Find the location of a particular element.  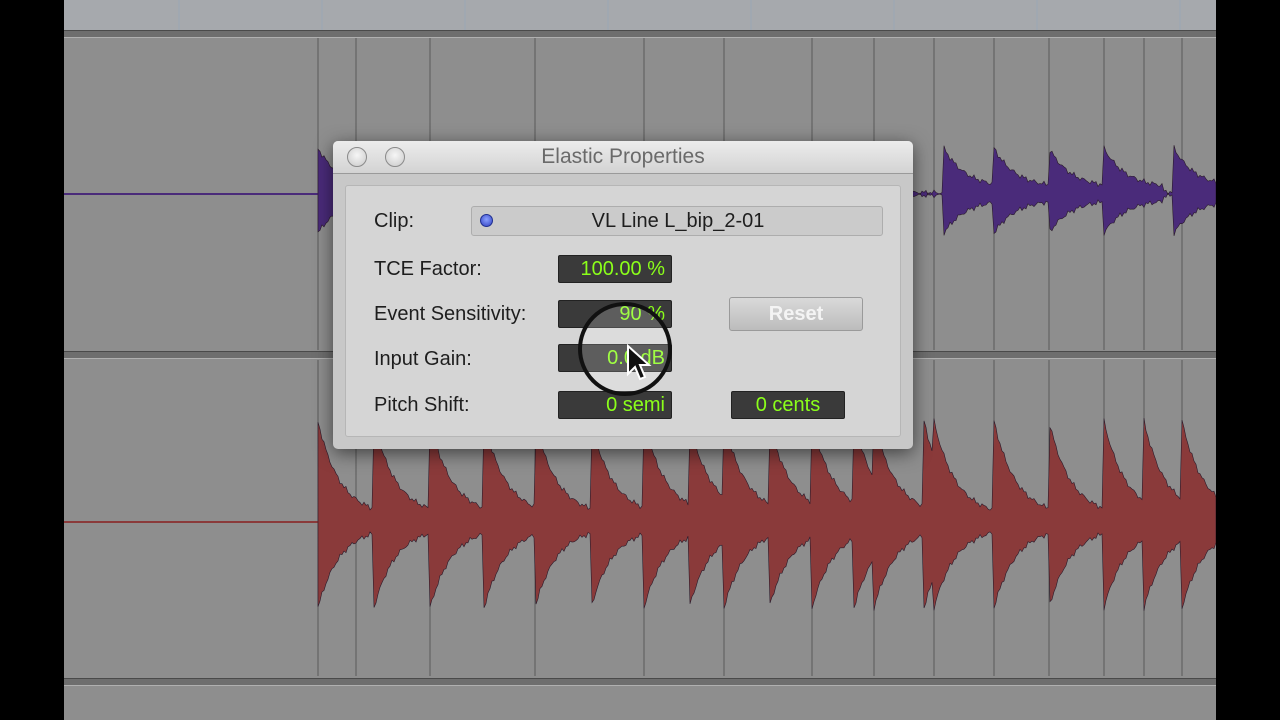

clip-name: VL Line L_bip_2-01 is located at coordinates (678, 221).